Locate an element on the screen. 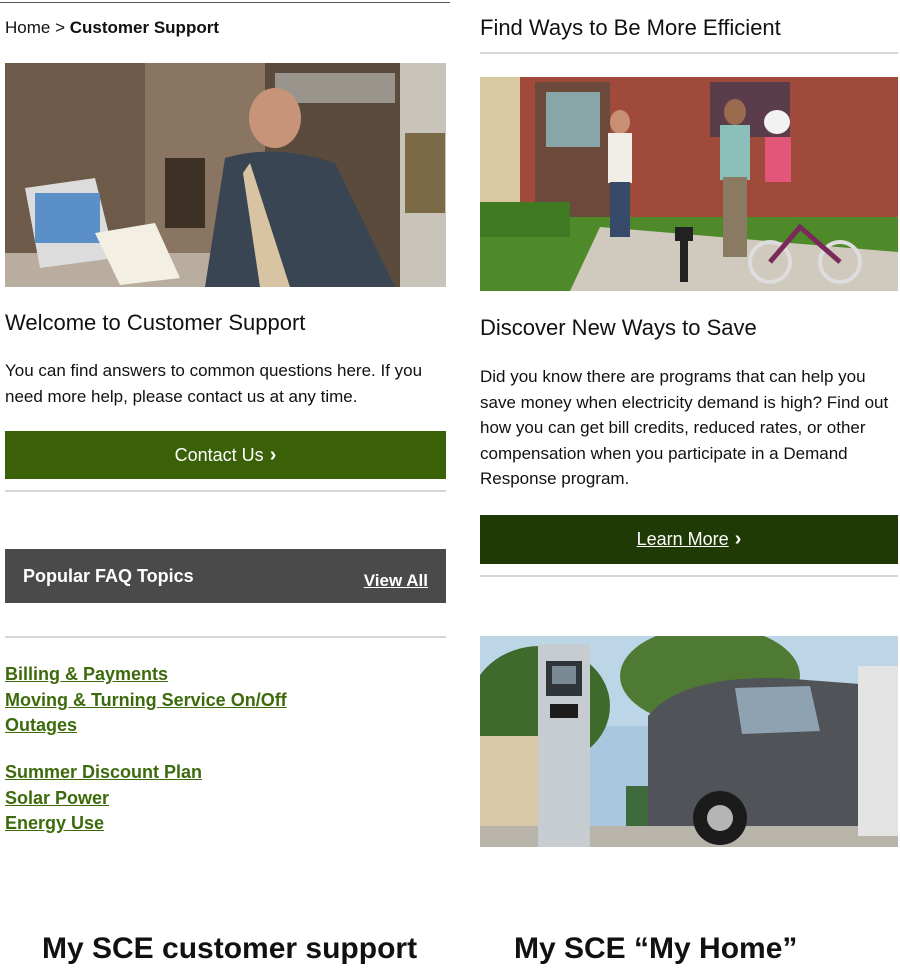  faq-link-moving: Moving & Turning Service On/Off is located at coordinates (146, 700).